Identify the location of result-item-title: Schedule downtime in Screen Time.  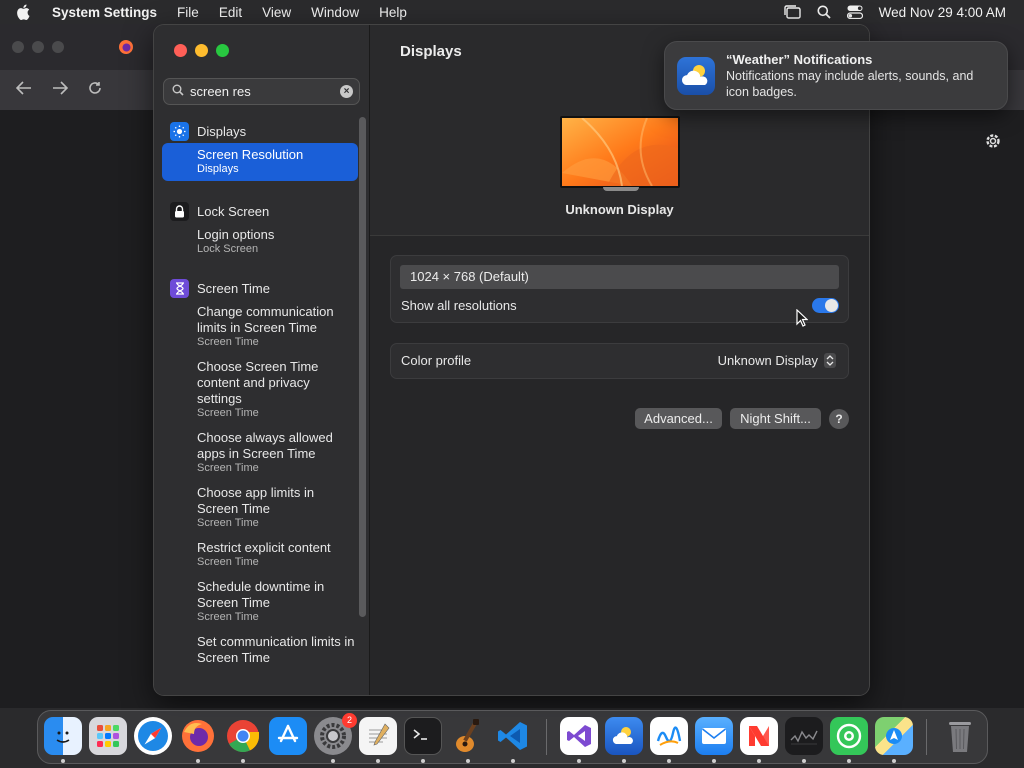
(261, 594).